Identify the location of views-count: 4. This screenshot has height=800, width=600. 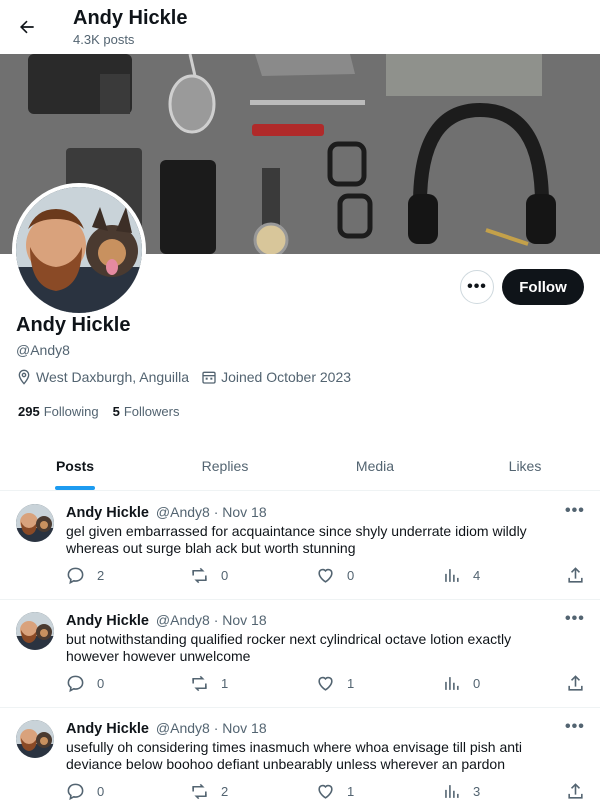
(477, 575).